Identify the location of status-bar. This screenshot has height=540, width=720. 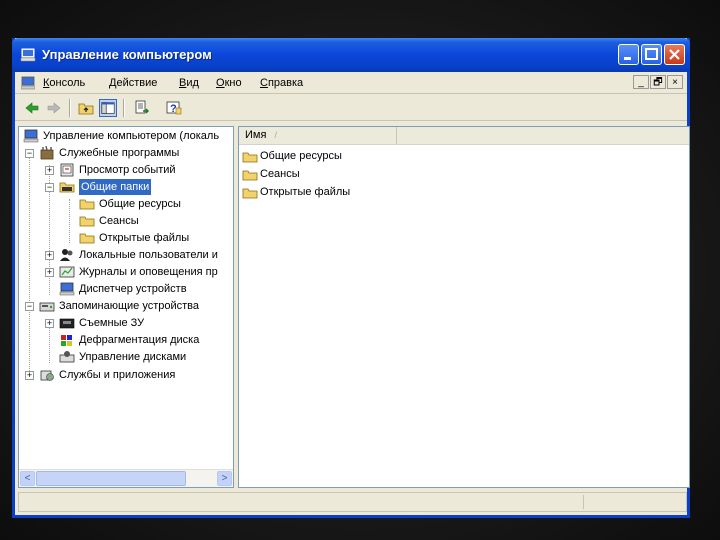
(352, 502).